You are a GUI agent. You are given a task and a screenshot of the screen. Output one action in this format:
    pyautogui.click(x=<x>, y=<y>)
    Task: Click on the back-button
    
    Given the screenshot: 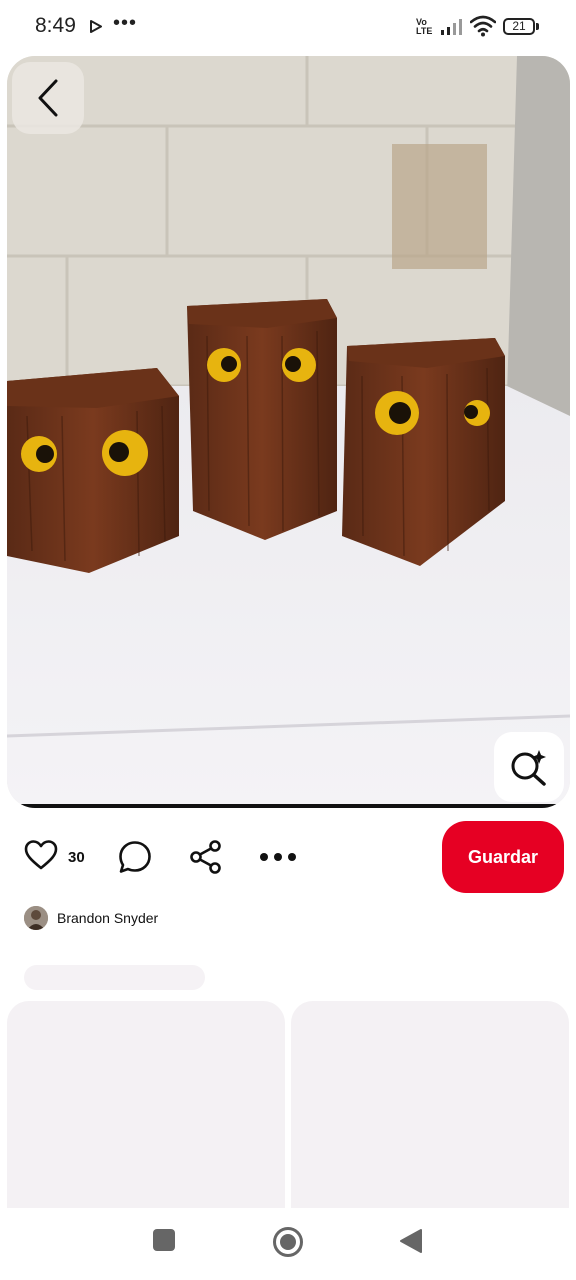 What is the action you would take?
    pyautogui.click(x=48, y=98)
    